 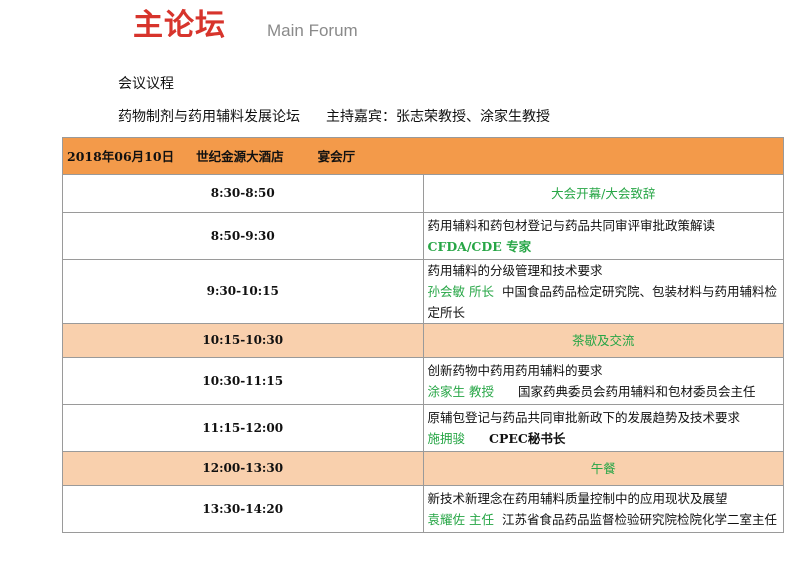 I want to click on time-cell: 8:50-9:30, so click(x=243, y=236).